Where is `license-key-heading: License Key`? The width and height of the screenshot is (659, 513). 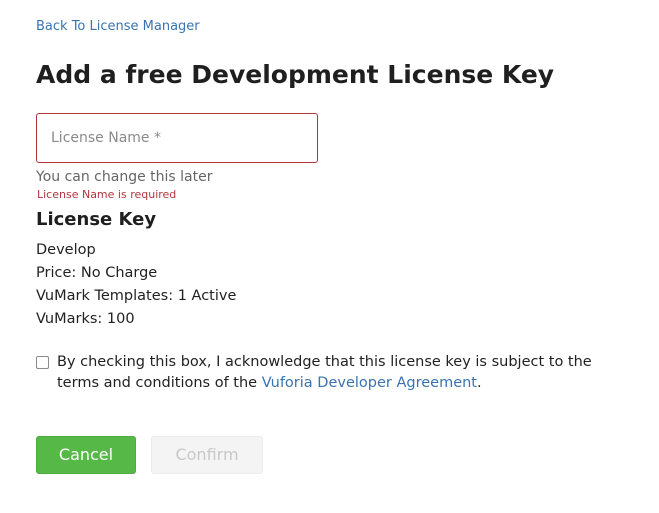
license-key-heading: License Key is located at coordinates (96, 219).